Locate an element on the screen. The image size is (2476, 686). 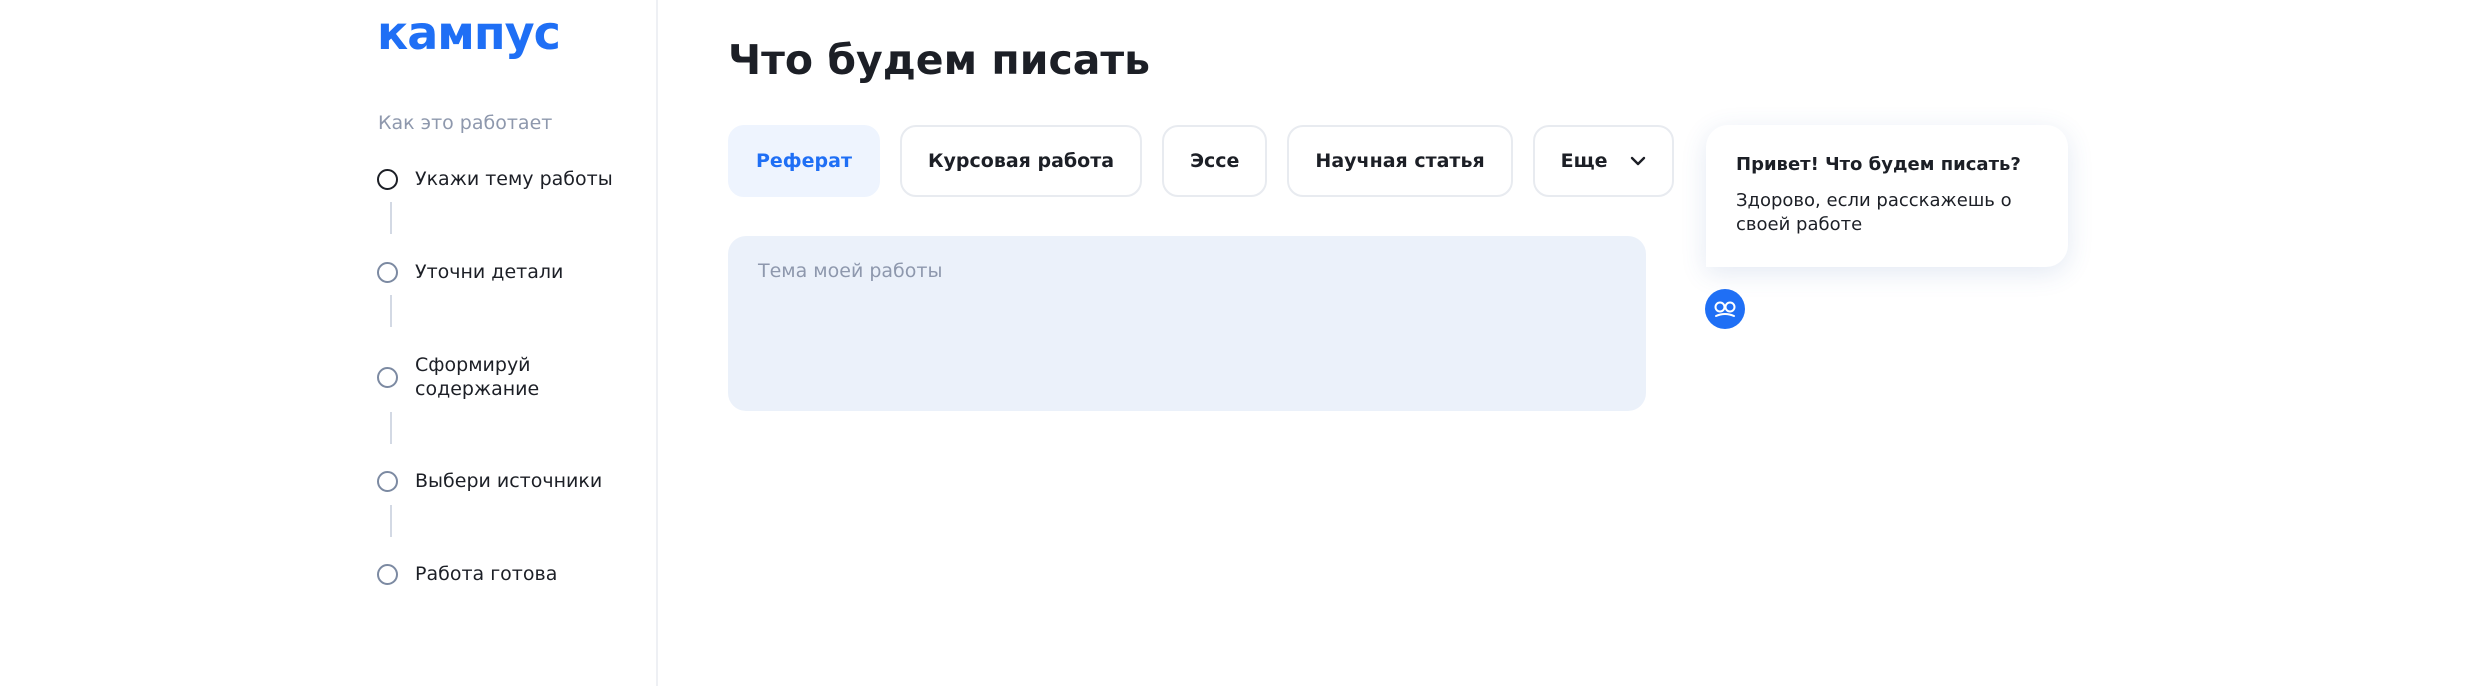
chevron-down-icon is located at coordinates (1638, 161).